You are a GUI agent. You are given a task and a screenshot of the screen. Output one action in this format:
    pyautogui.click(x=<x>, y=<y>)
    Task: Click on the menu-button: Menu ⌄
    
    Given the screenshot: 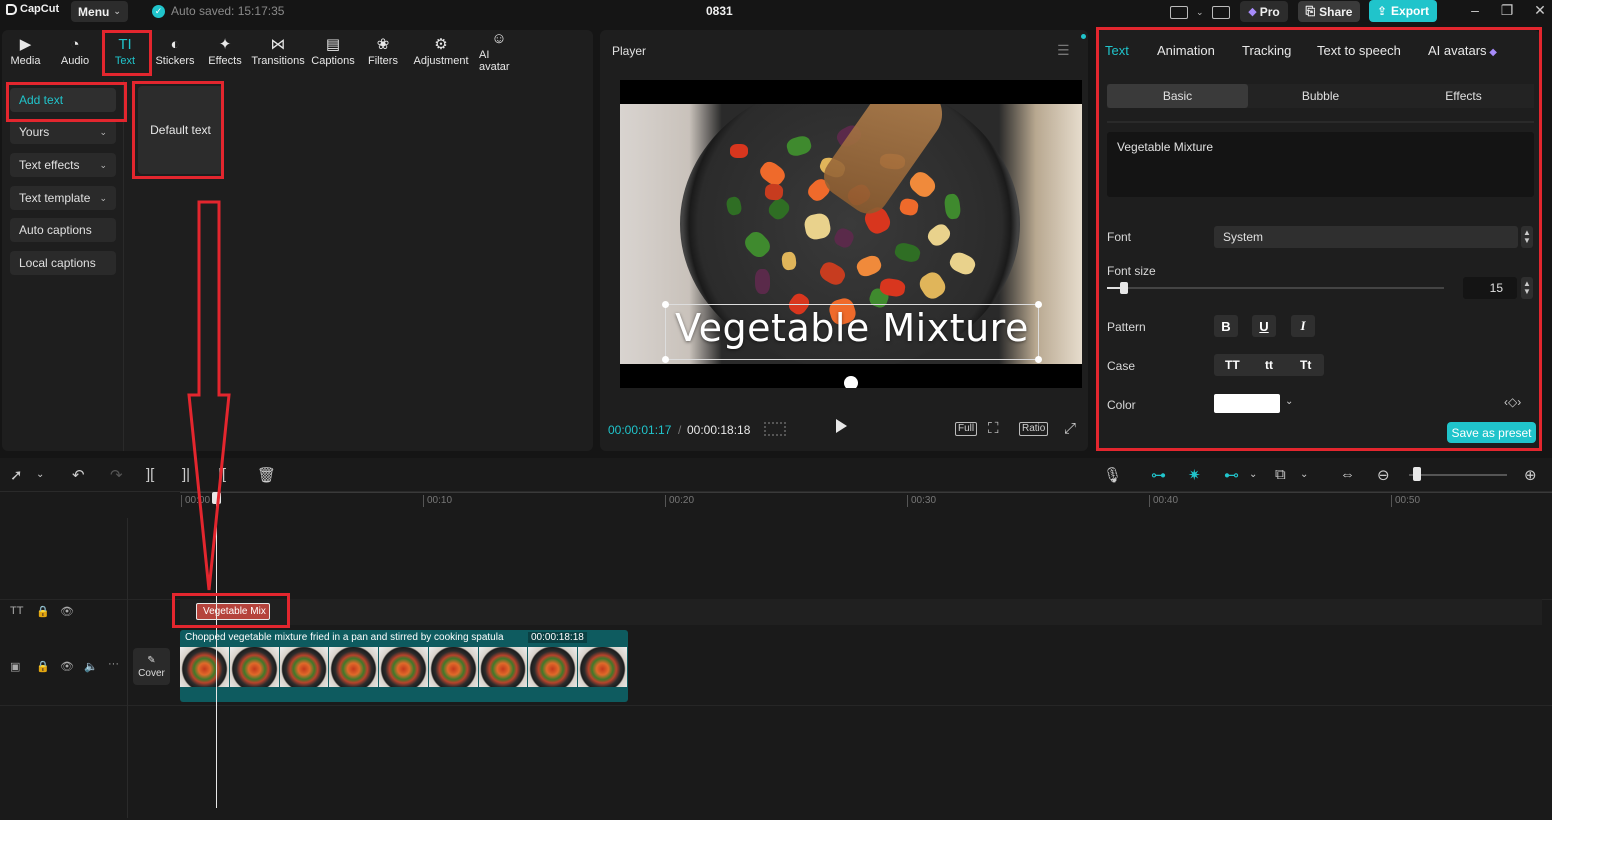 What is the action you would take?
    pyautogui.click(x=99, y=11)
    